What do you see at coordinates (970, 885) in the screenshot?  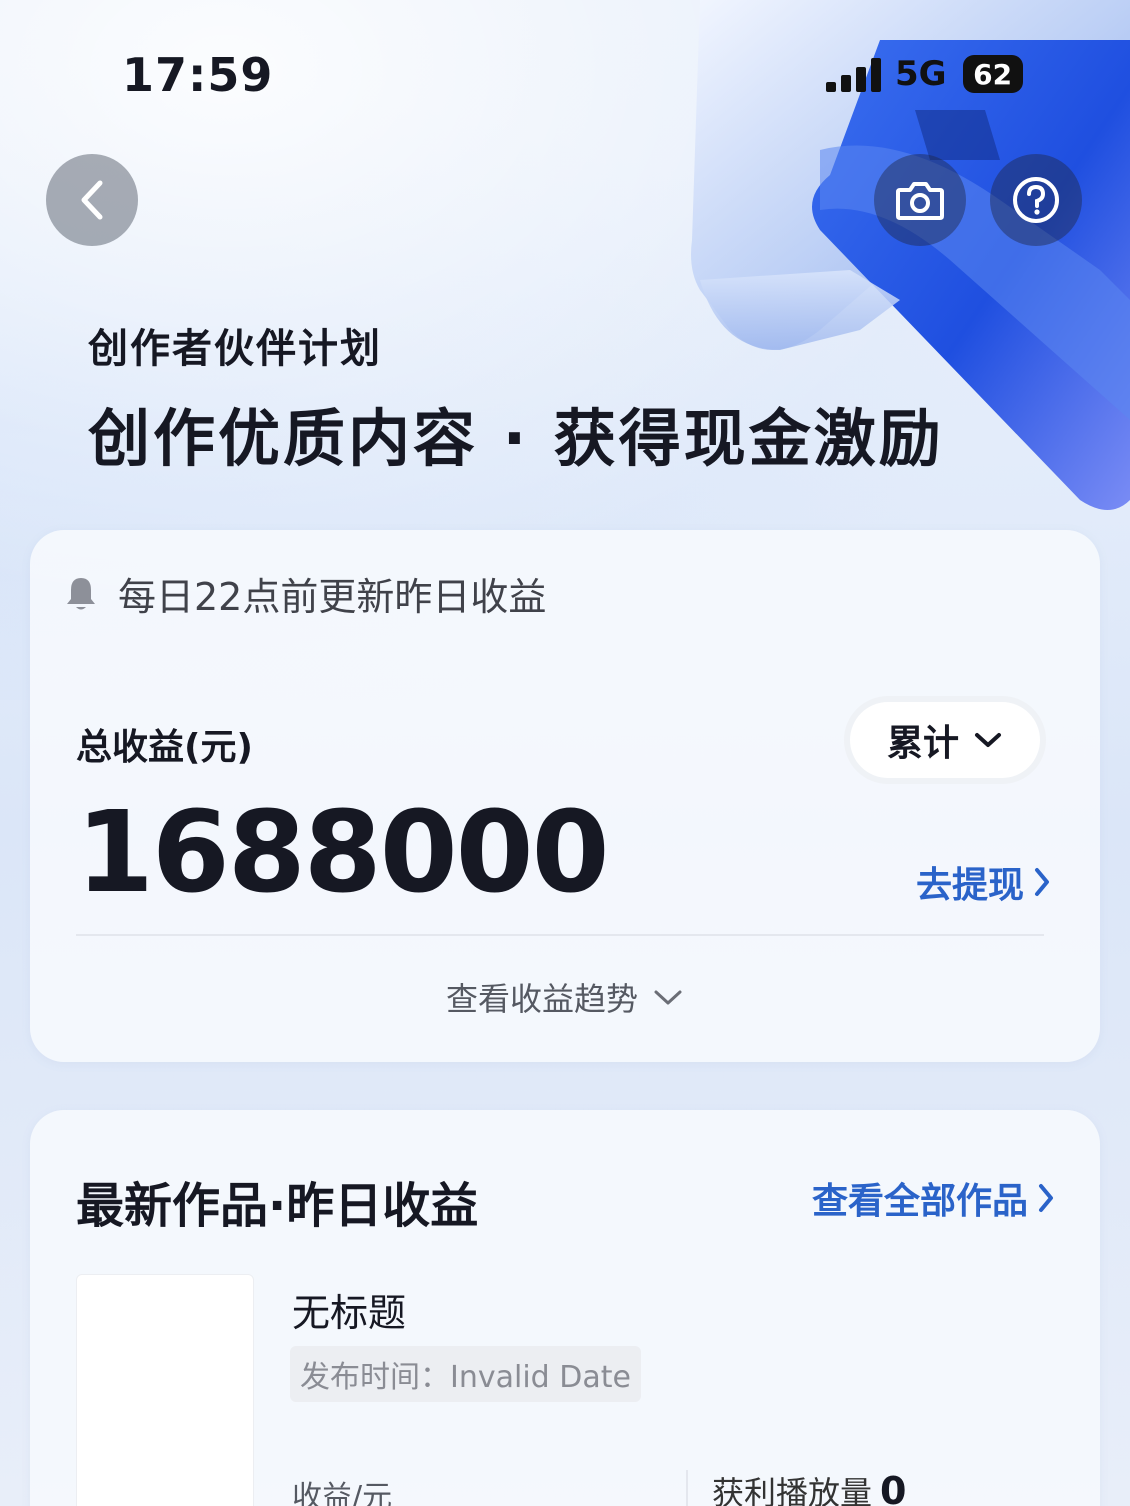 I see `withdraw-label: 去提现` at bounding box center [970, 885].